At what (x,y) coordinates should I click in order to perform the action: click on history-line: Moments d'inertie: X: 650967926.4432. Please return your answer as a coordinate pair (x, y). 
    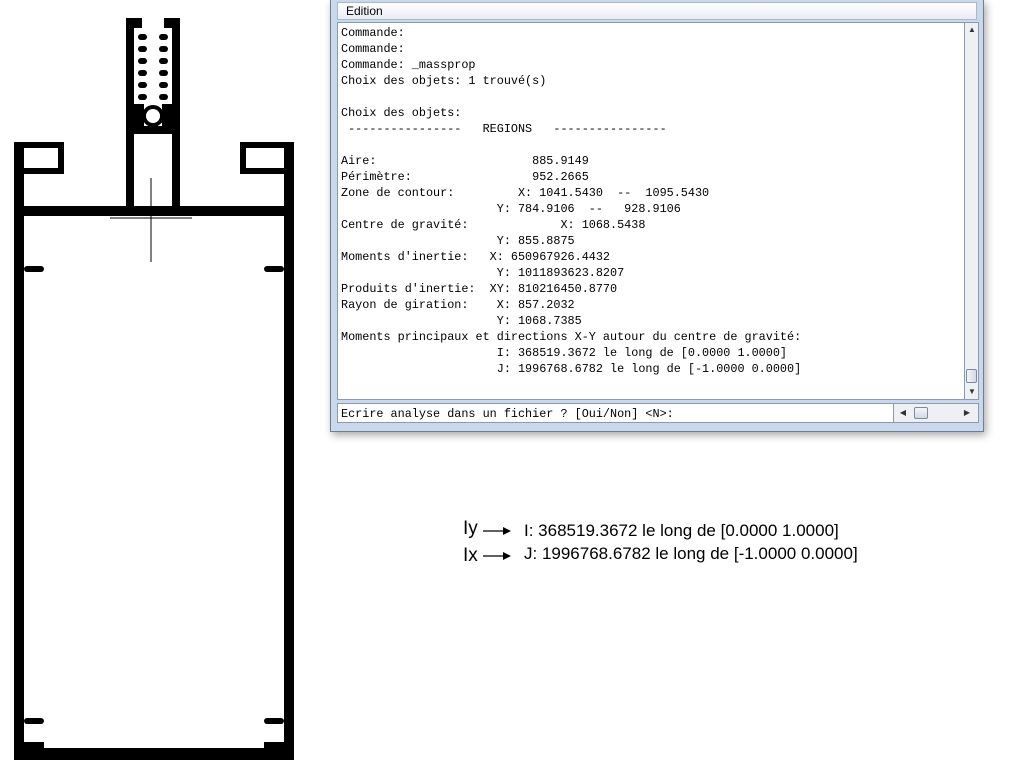
    Looking at the image, I should click on (476, 257).